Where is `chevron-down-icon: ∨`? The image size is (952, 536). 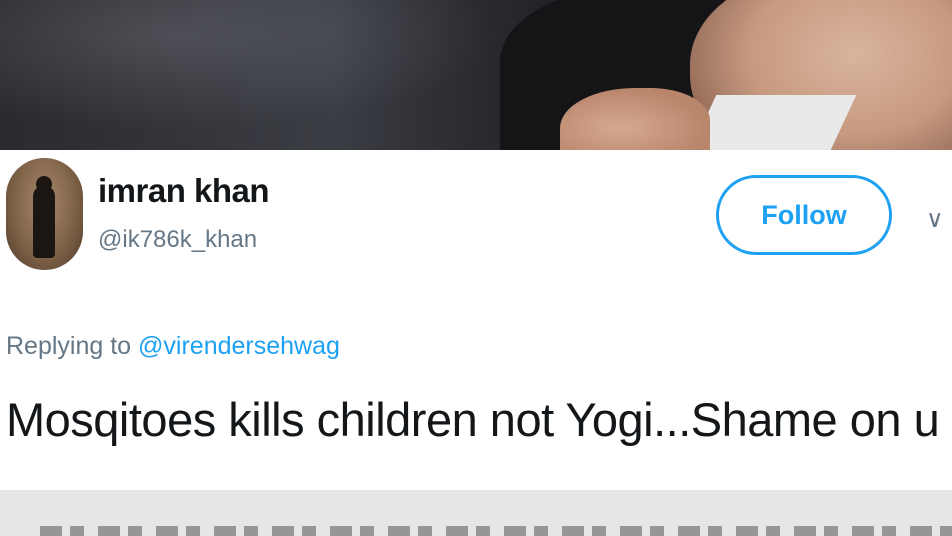 chevron-down-icon: ∨ is located at coordinates (935, 219).